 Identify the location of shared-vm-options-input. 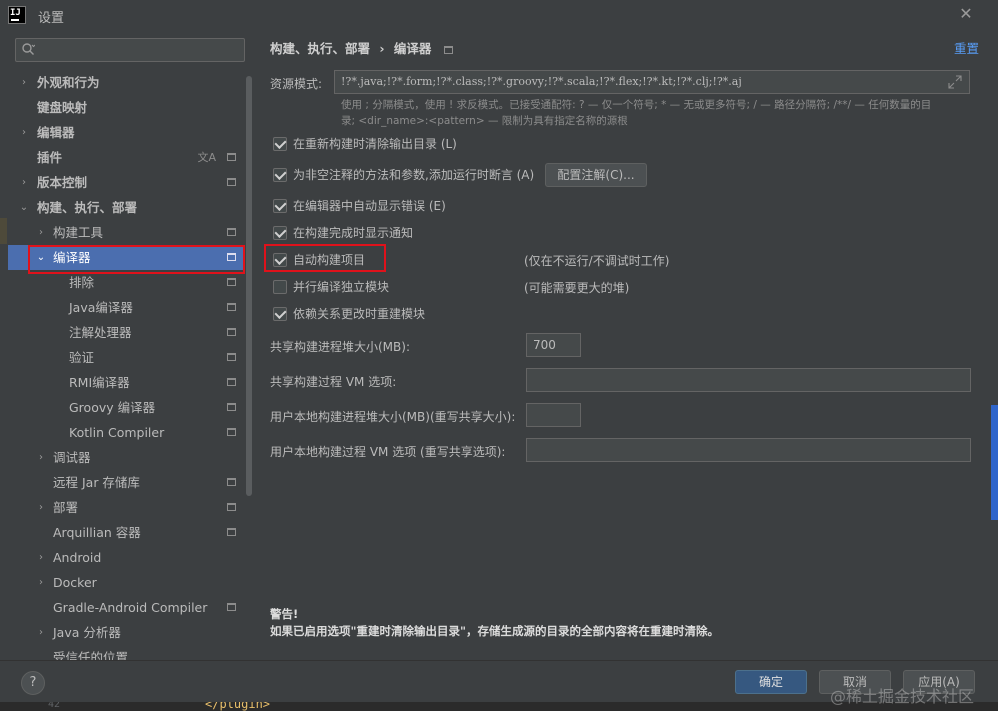
(748, 380).